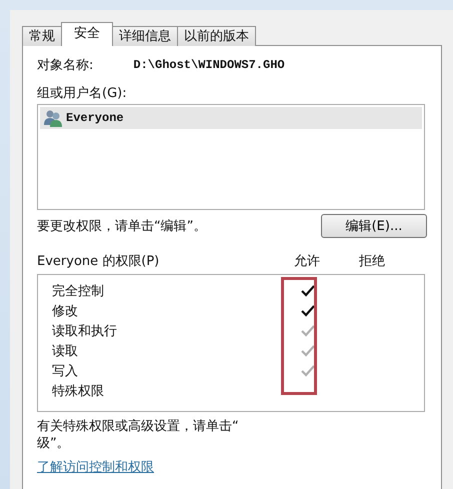  Describe the element at coordinates (65, 311) in the screenshot. I see `permission-name: 修改` at that location.